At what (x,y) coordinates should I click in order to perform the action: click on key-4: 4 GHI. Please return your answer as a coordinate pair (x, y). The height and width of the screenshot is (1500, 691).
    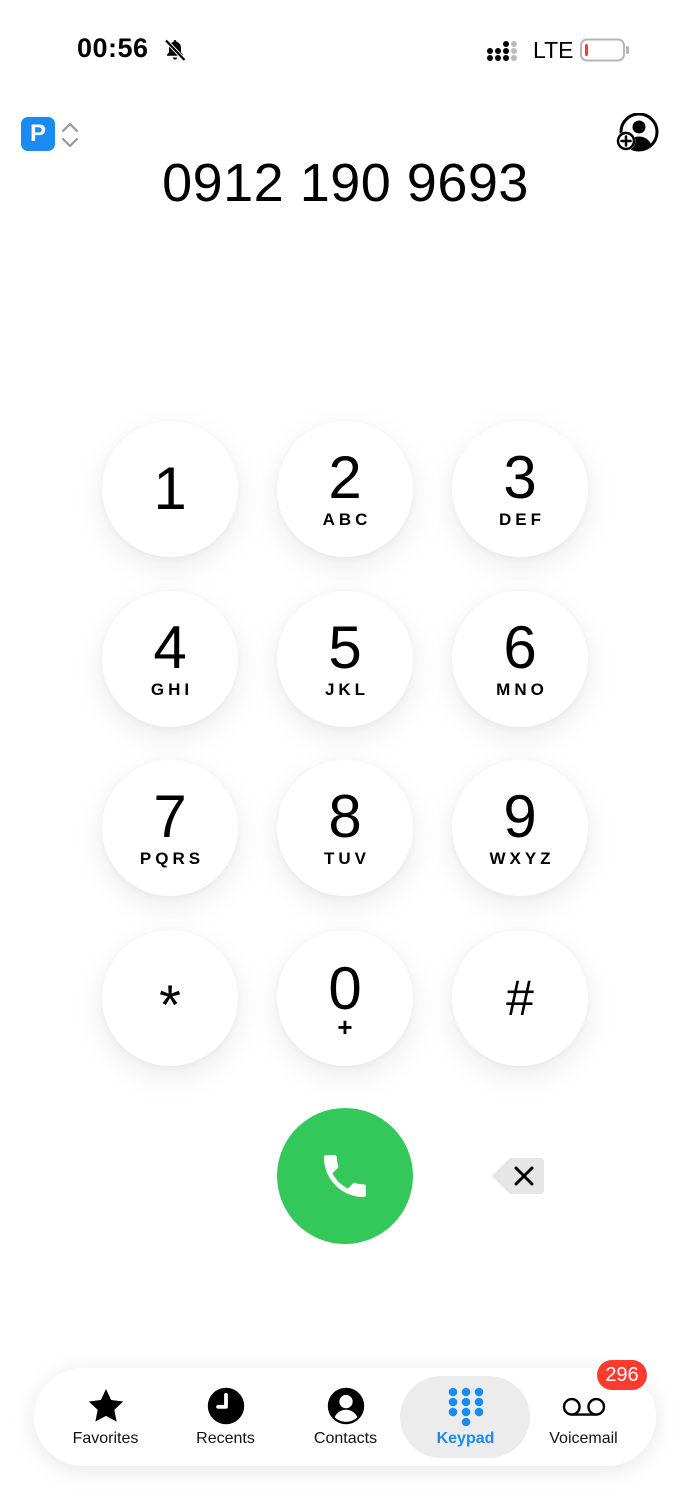
    Looking at the image, I should click on (170, 659).